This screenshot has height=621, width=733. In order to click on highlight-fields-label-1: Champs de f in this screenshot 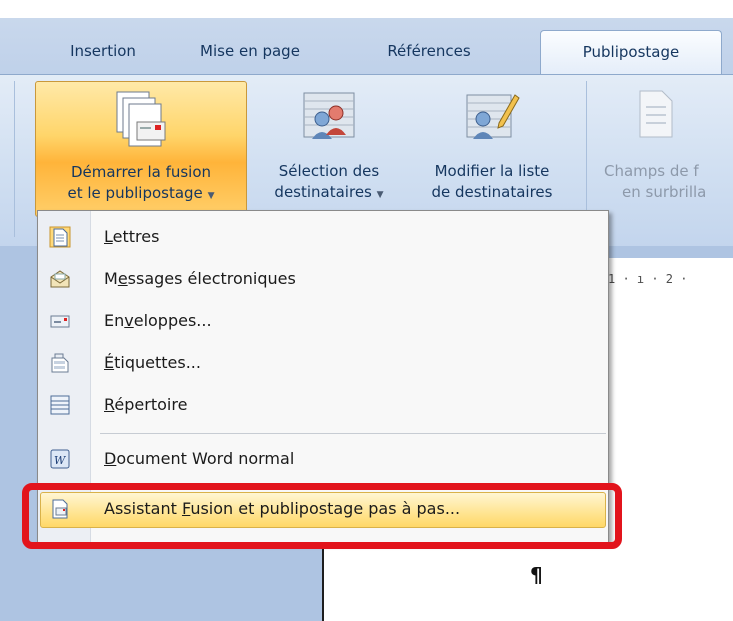, I will do `click(651, 171)`.